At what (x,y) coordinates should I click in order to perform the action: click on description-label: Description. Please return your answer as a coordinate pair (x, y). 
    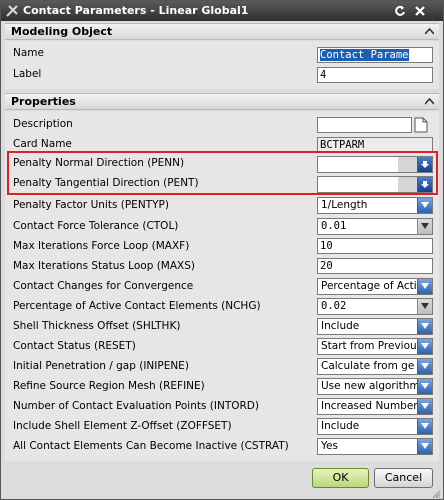
    Looking at the image, I should click on (43, 124).